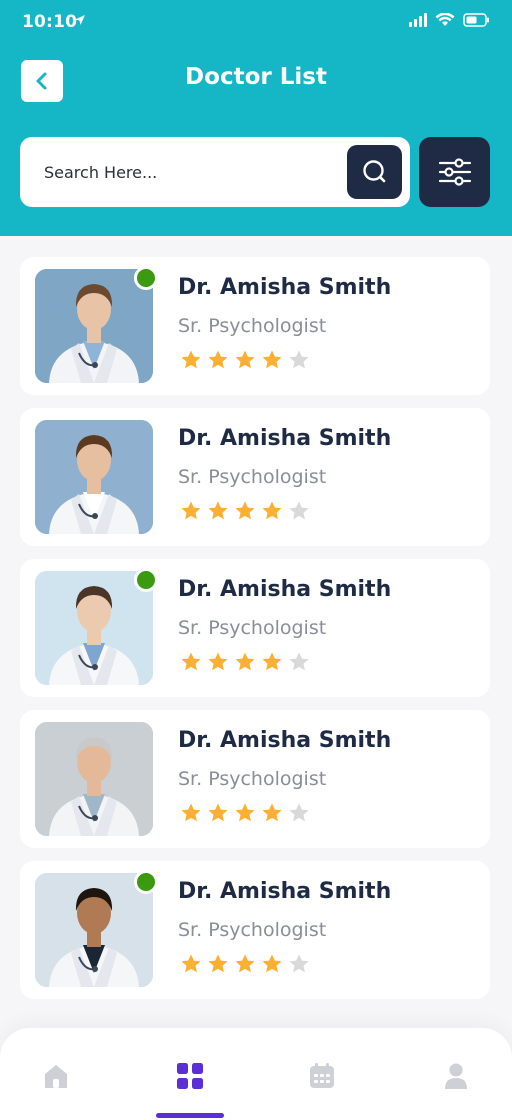  Describe the element at coordinates (189, 172) in the screenshot. I see `search-input` at that location.